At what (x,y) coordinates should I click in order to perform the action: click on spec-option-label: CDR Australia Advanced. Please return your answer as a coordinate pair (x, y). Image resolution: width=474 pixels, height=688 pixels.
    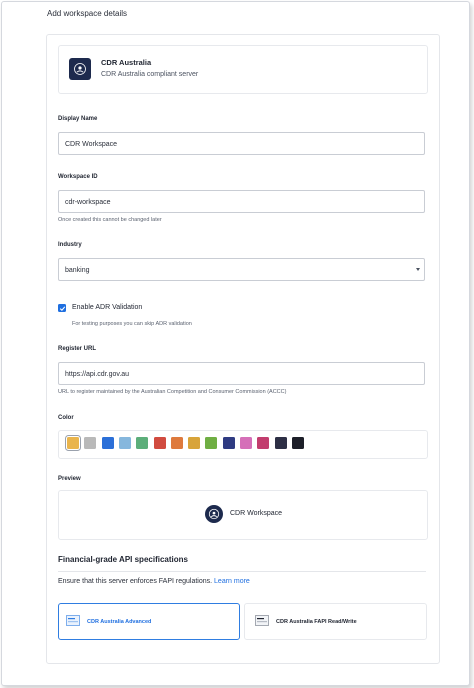
    Looking at the image, I should click on (119, 622).